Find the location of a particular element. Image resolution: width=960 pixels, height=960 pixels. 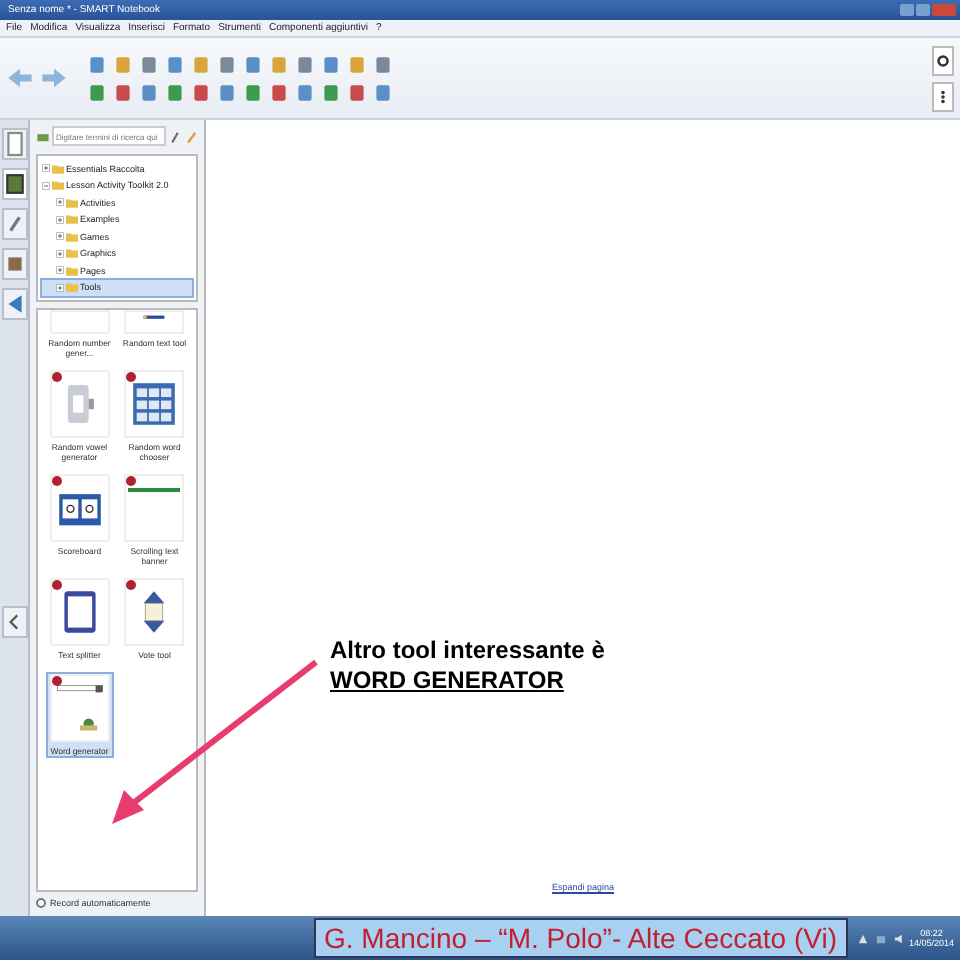

volume-icon is located at coordinates (898, 938).